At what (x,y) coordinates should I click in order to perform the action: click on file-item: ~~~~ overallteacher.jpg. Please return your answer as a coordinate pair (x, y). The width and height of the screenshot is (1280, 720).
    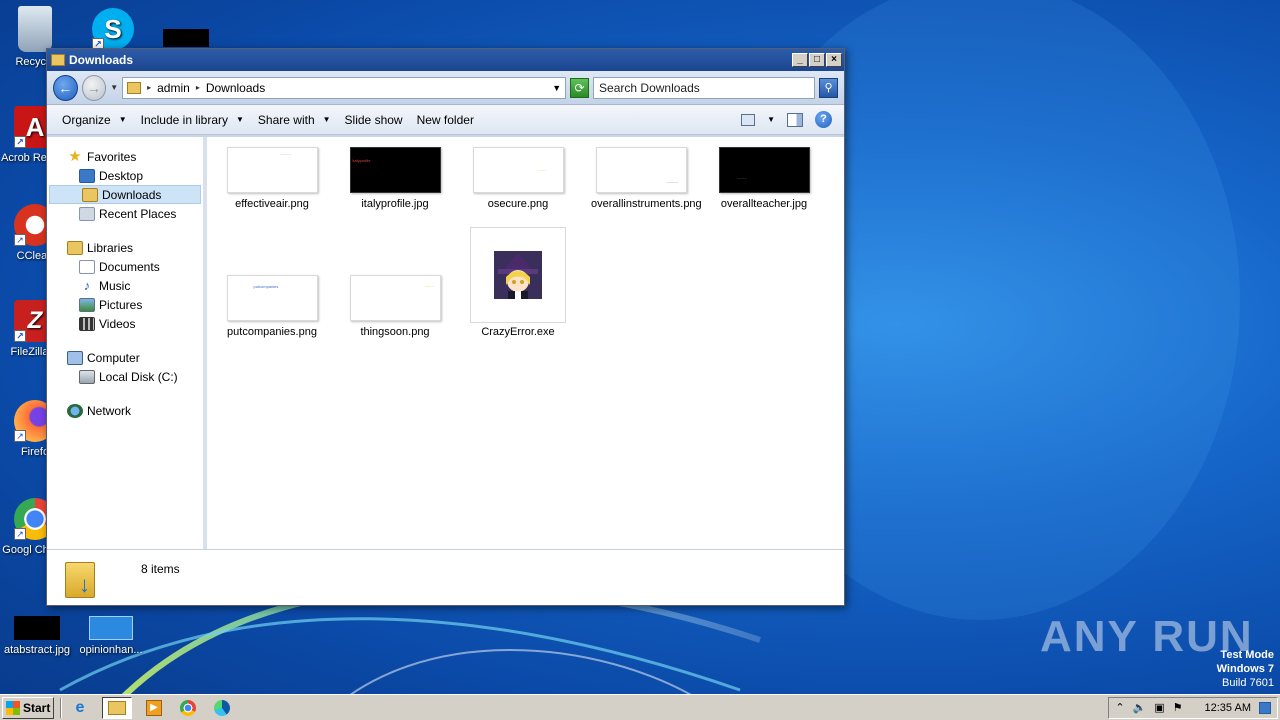
    Looking at the image, I should click on (764, 179).